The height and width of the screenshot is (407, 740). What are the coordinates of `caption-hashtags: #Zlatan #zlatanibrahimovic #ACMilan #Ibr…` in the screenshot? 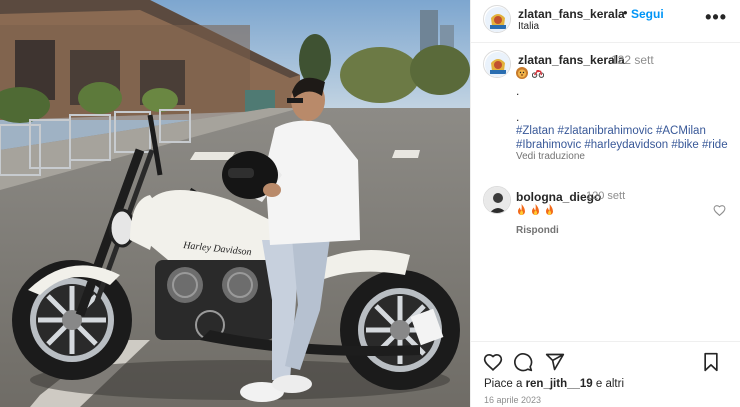 It's located at (623, 138).